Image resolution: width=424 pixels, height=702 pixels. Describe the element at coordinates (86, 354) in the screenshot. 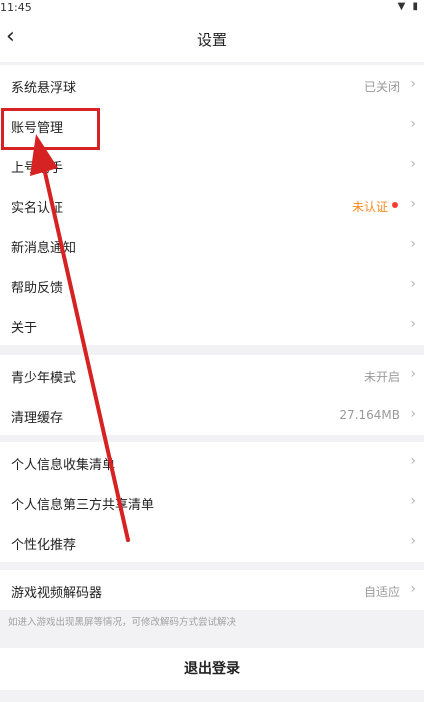

I see `arrow-shaft` at that location.